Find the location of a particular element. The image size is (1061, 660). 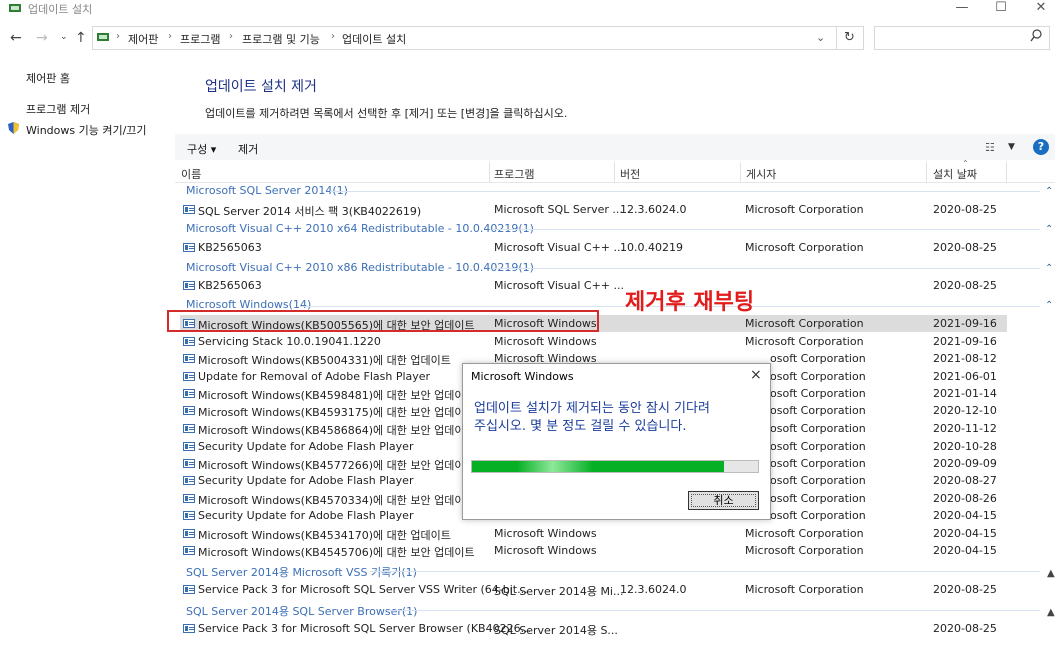

refresh-icon: ↻ is located at coordinates (849, 37).